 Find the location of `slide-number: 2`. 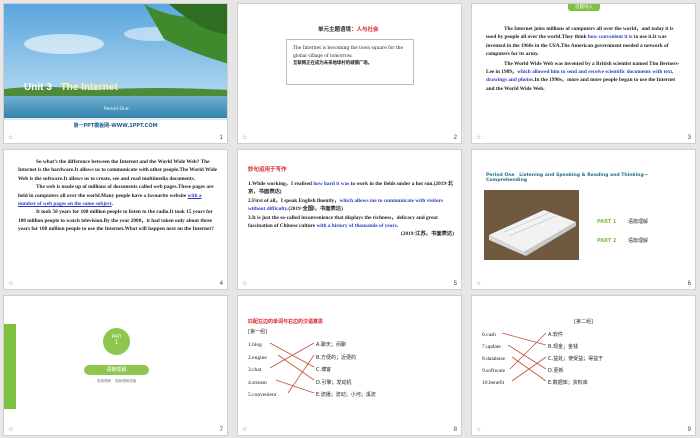

slide-number: 2 is located at coordinates (455, 138).